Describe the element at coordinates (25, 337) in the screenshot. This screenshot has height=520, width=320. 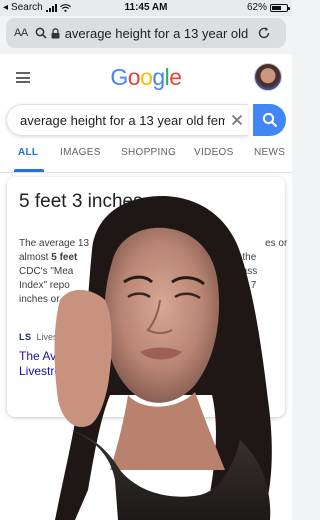
I see `livestrong-favicon-icon: LS` at that location.